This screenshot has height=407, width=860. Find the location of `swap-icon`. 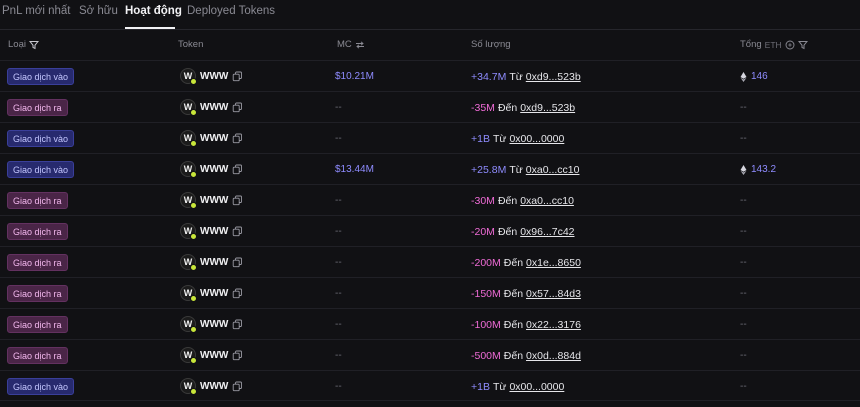

swap-icon is located at coordinates (360, 44).